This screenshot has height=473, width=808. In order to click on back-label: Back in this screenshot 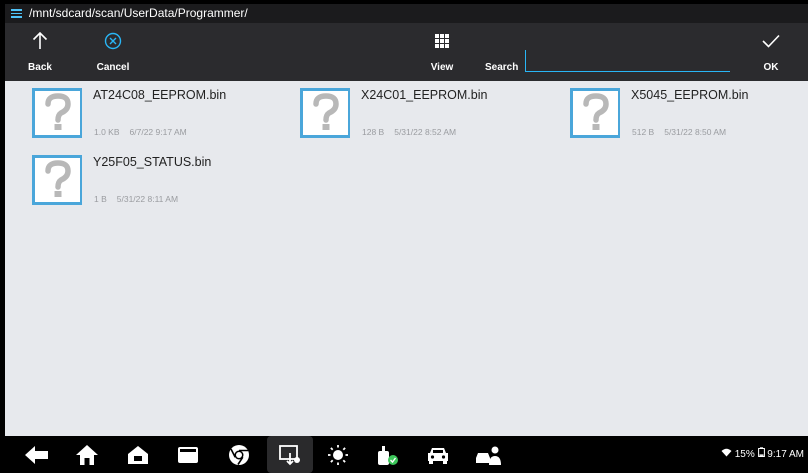, I will do `click(40, 67)`.